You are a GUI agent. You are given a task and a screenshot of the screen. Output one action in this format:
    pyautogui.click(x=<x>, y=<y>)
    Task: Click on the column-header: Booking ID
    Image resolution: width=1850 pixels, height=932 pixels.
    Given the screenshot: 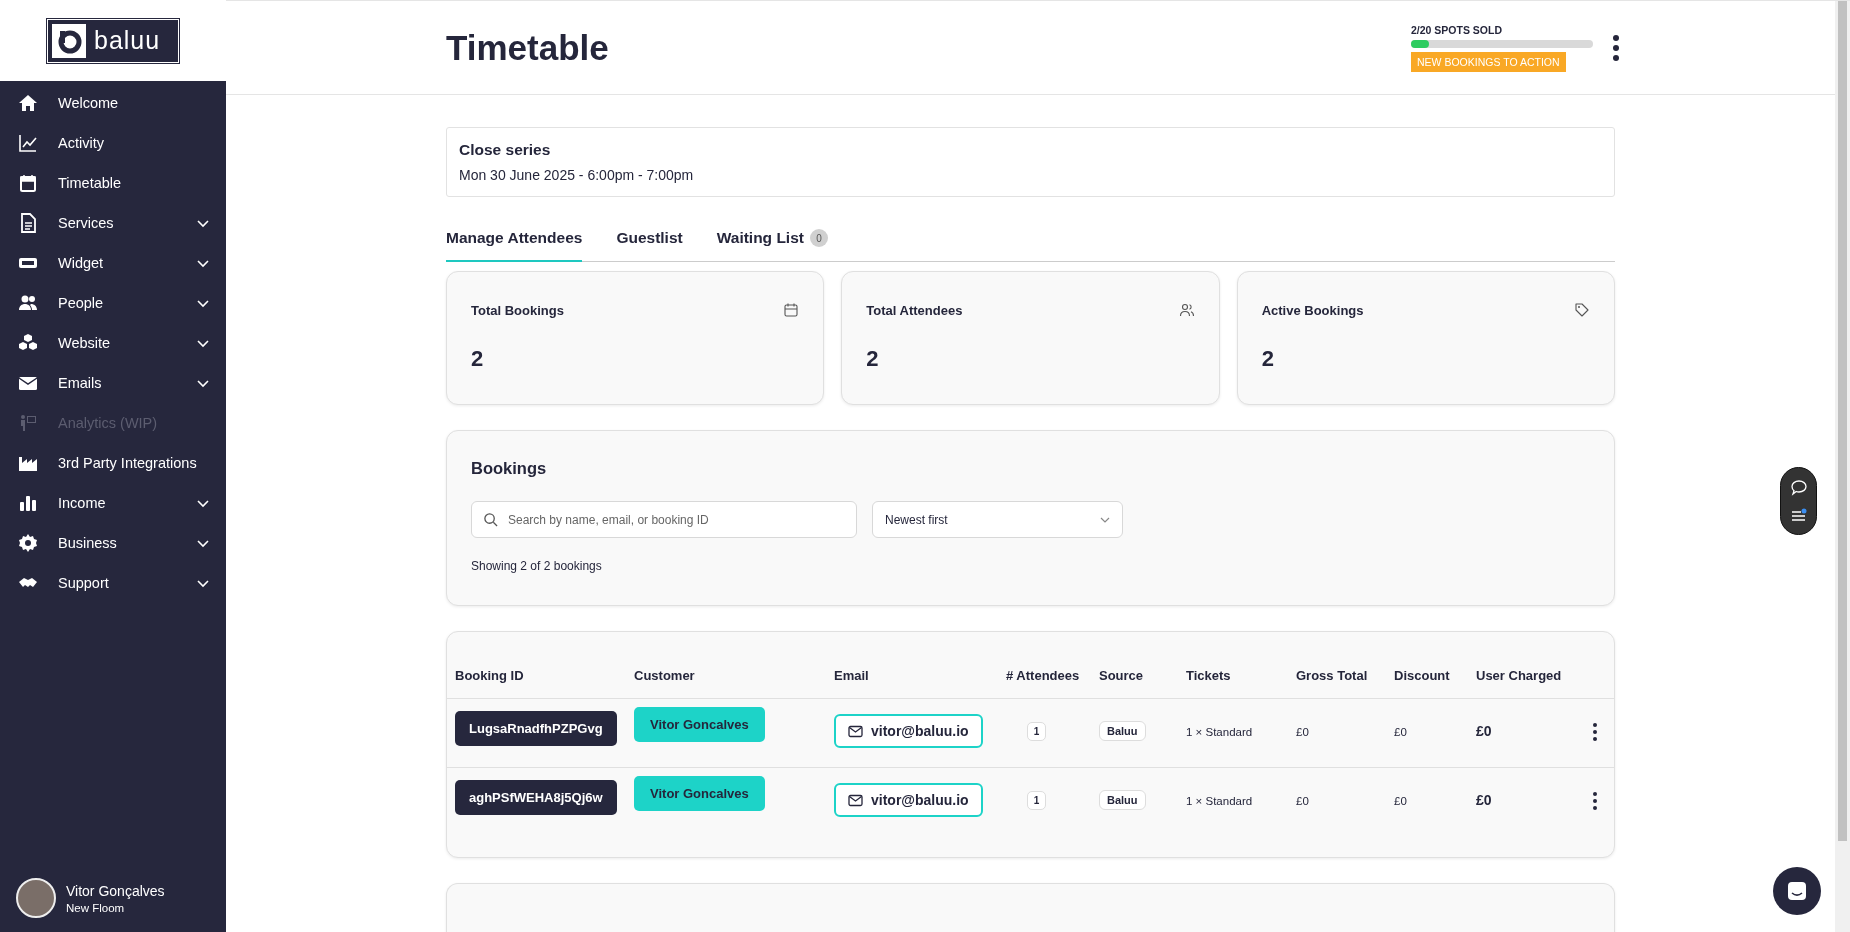 What is the action you would take?
    pyautogui.click(x=490, y=675)
    